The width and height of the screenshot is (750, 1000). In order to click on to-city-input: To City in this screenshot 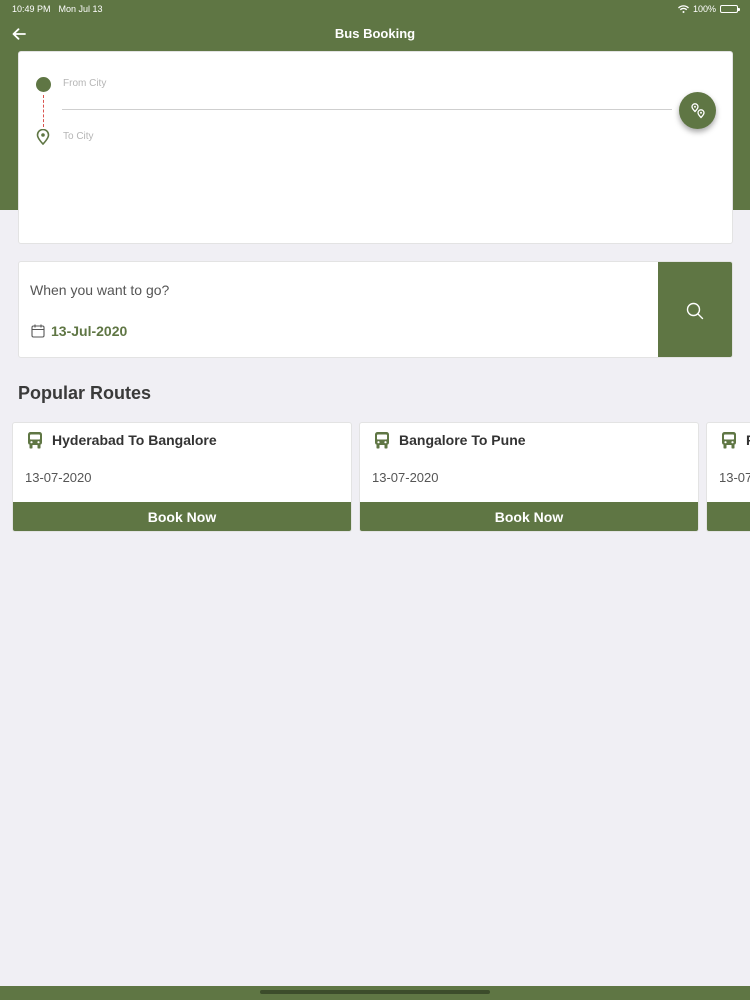, I will do `click(78, 136)`.